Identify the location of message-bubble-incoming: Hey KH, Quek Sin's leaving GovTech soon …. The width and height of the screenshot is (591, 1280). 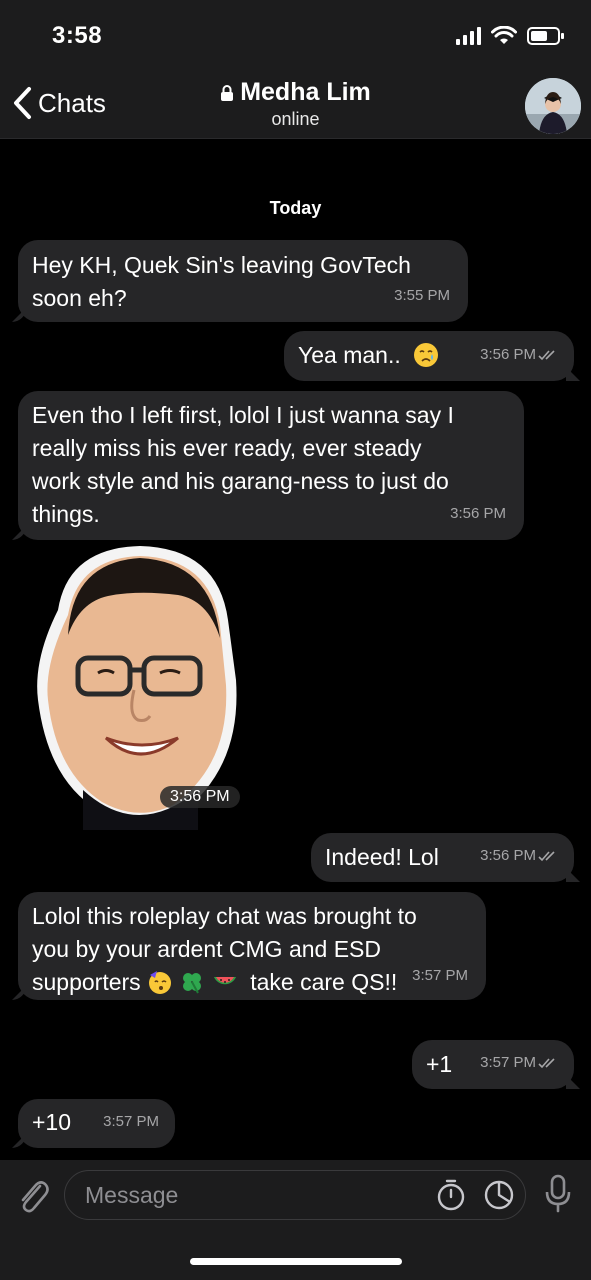
(240, 281).